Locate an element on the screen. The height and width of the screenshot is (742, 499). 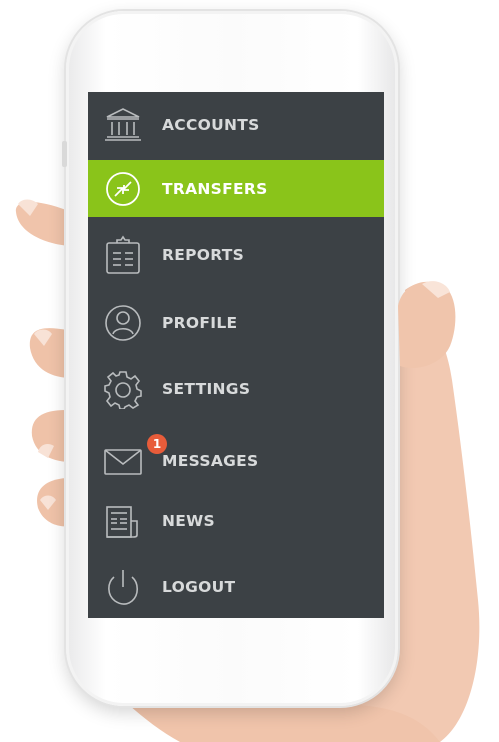
menu-item-messages: 1 MESSAGES is located at coordinates (236, 461).